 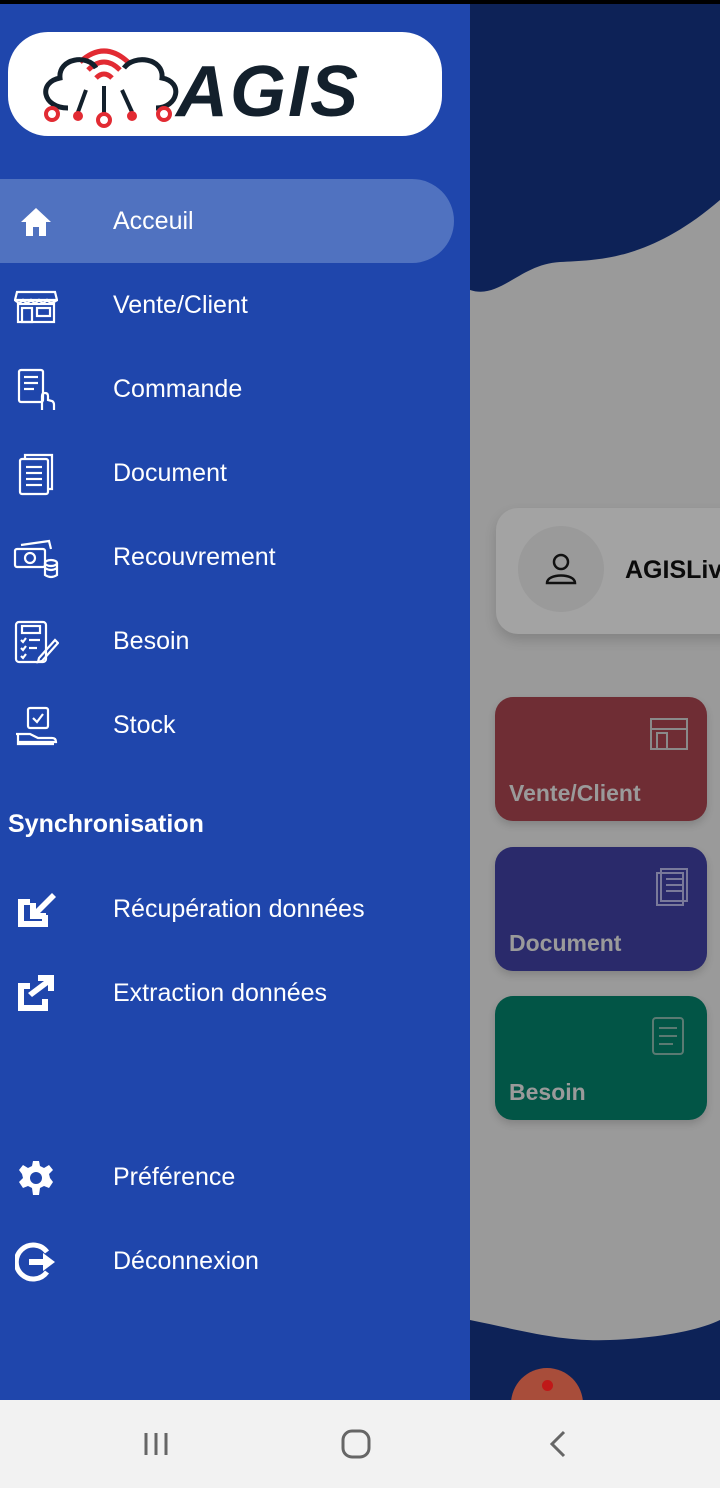 I want to click on nav-item-acceuil: Acceuil, so click(x=227, y=221).